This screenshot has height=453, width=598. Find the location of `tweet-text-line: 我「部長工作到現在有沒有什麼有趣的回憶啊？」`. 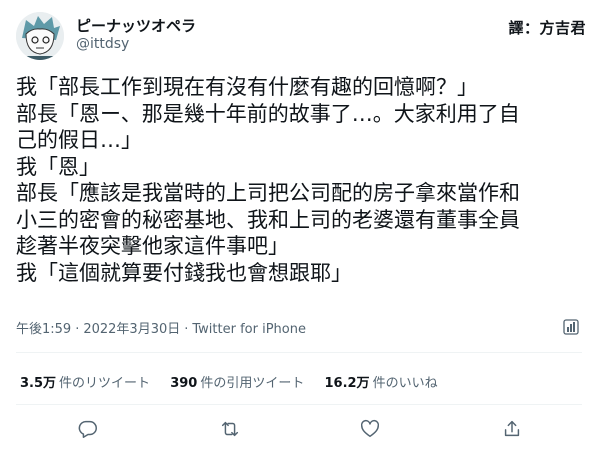

tweet-text-line: 我「部長工作到現在有沒有什麼有趣的回憶啊？」 is located at coordinates (247, 87).